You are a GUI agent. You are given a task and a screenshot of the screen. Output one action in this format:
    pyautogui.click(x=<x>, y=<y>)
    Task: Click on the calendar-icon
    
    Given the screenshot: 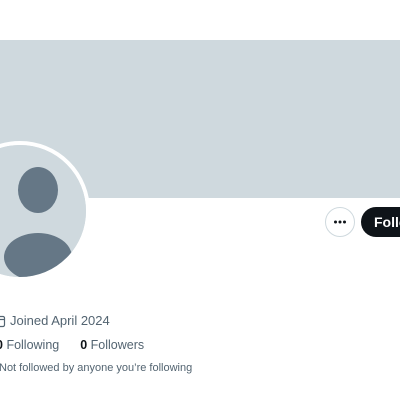 What is the action you would take?
    pyautogui.click(x=3, y=321)
    